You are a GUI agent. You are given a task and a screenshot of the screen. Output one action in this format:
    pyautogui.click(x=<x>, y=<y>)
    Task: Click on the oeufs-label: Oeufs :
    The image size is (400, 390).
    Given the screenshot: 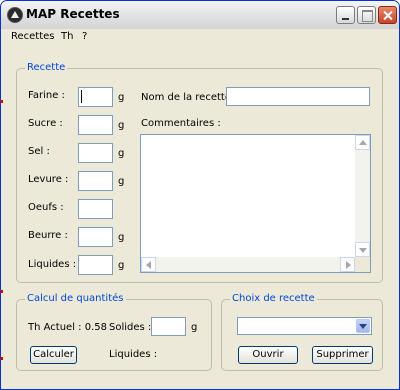 What is the action you would take?
    pyautogui.click(x=46, y=207)
    